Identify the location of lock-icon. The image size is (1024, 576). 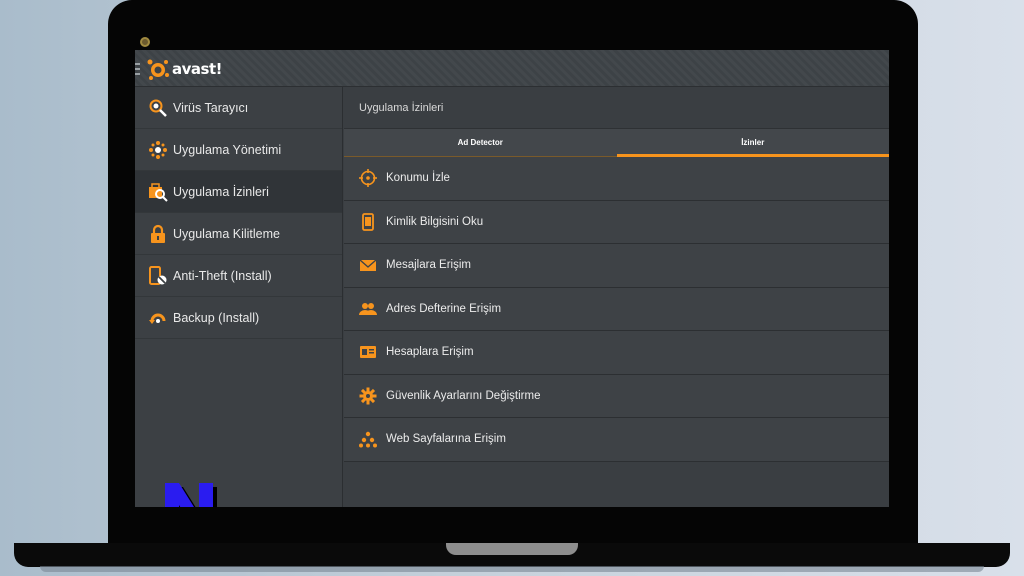
(158, 234).